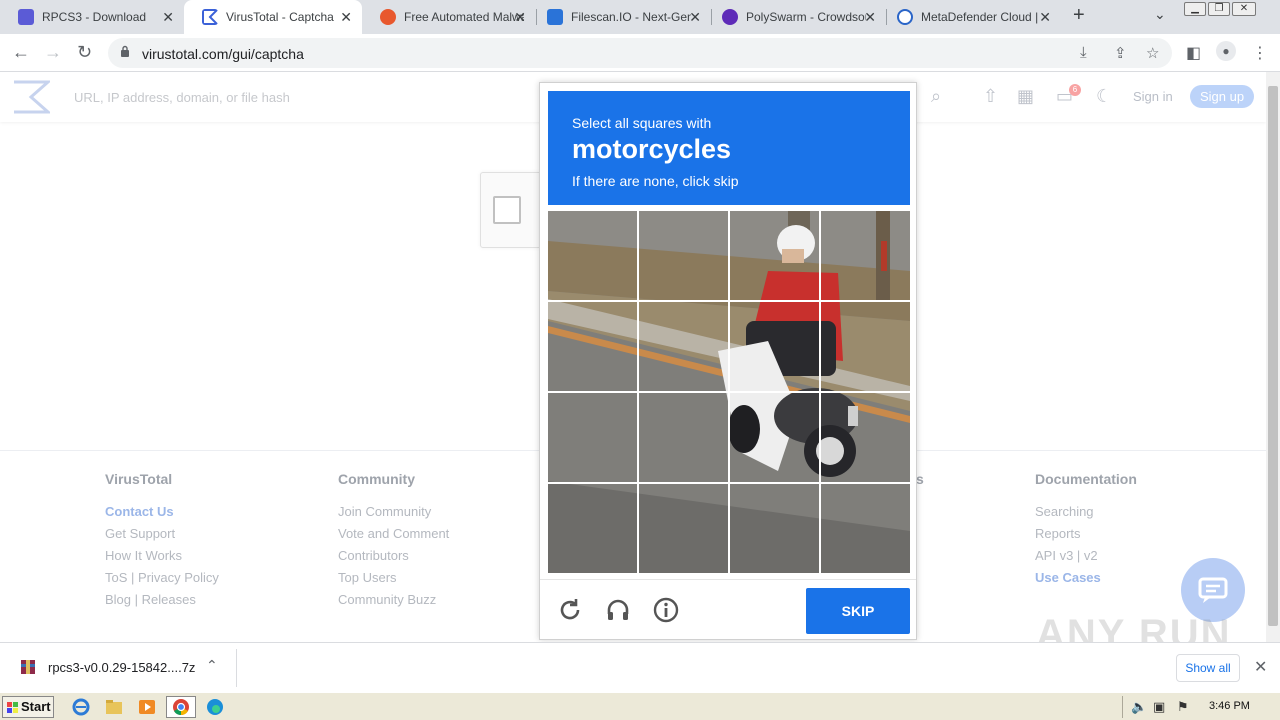  I want to click on address-bar: virustotal.com/gui/captcha ⤓ ⇪ ☆, so click(640, 53).